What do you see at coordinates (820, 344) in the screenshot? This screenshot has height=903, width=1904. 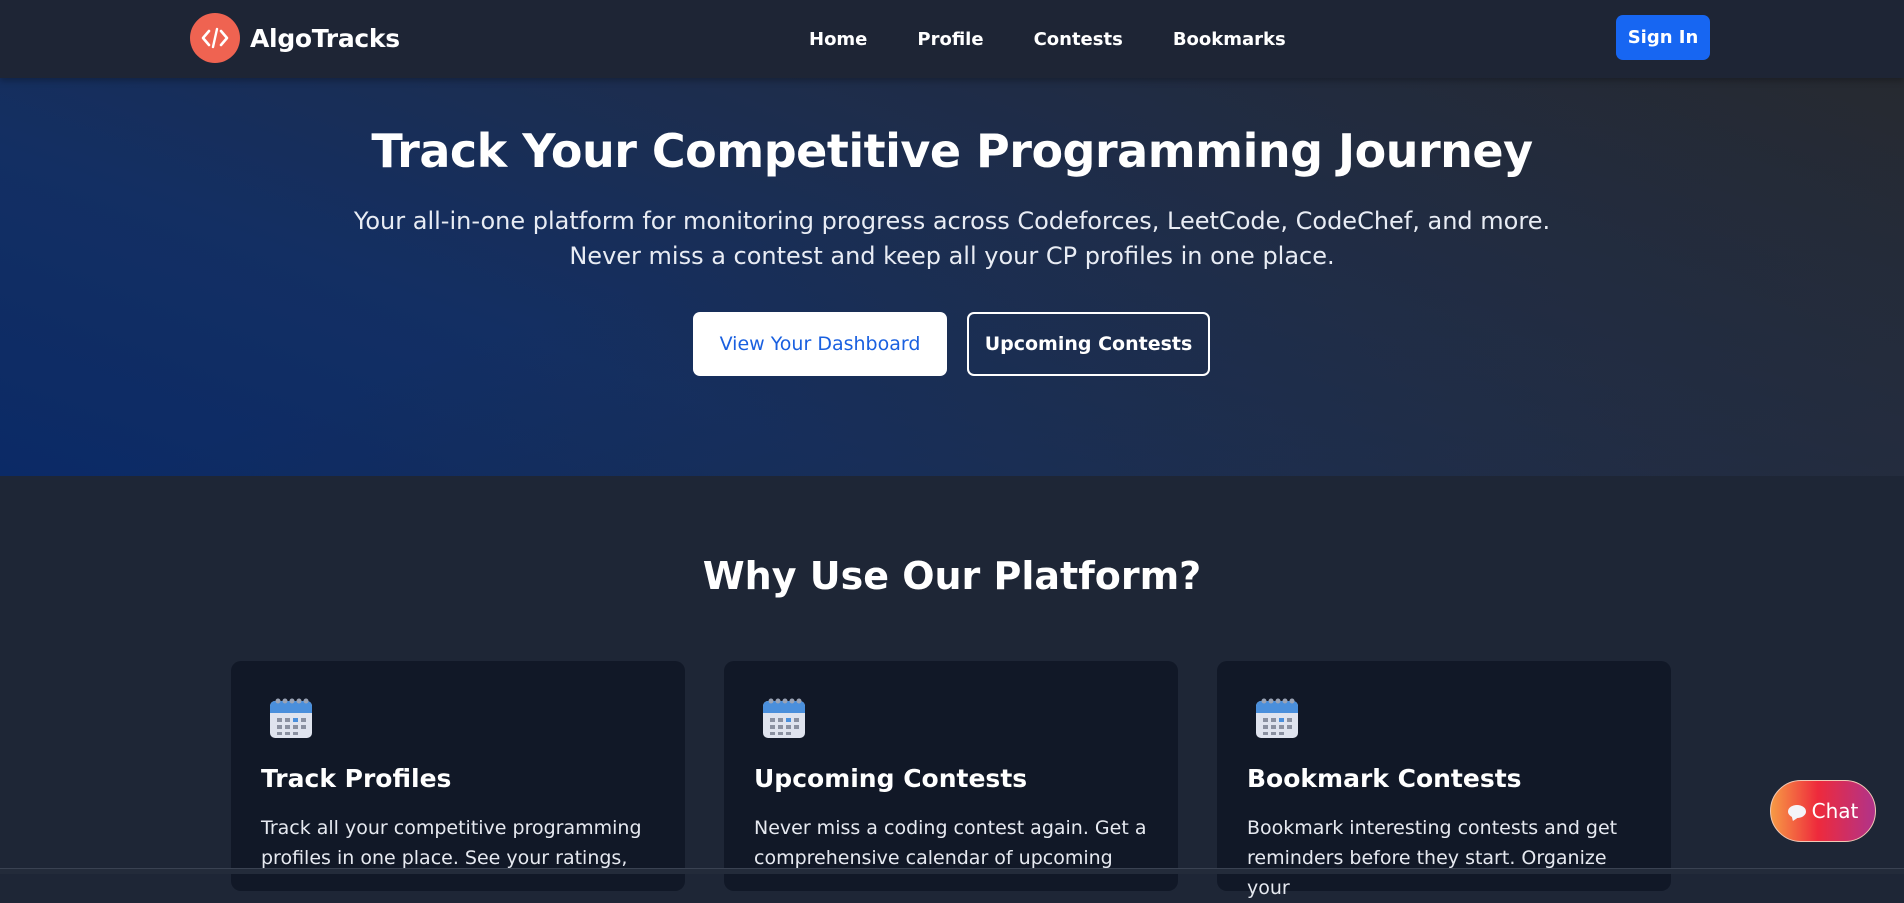 I see `view-dashboard-button: View Your Dashboard` at bounding box center [820, 344].